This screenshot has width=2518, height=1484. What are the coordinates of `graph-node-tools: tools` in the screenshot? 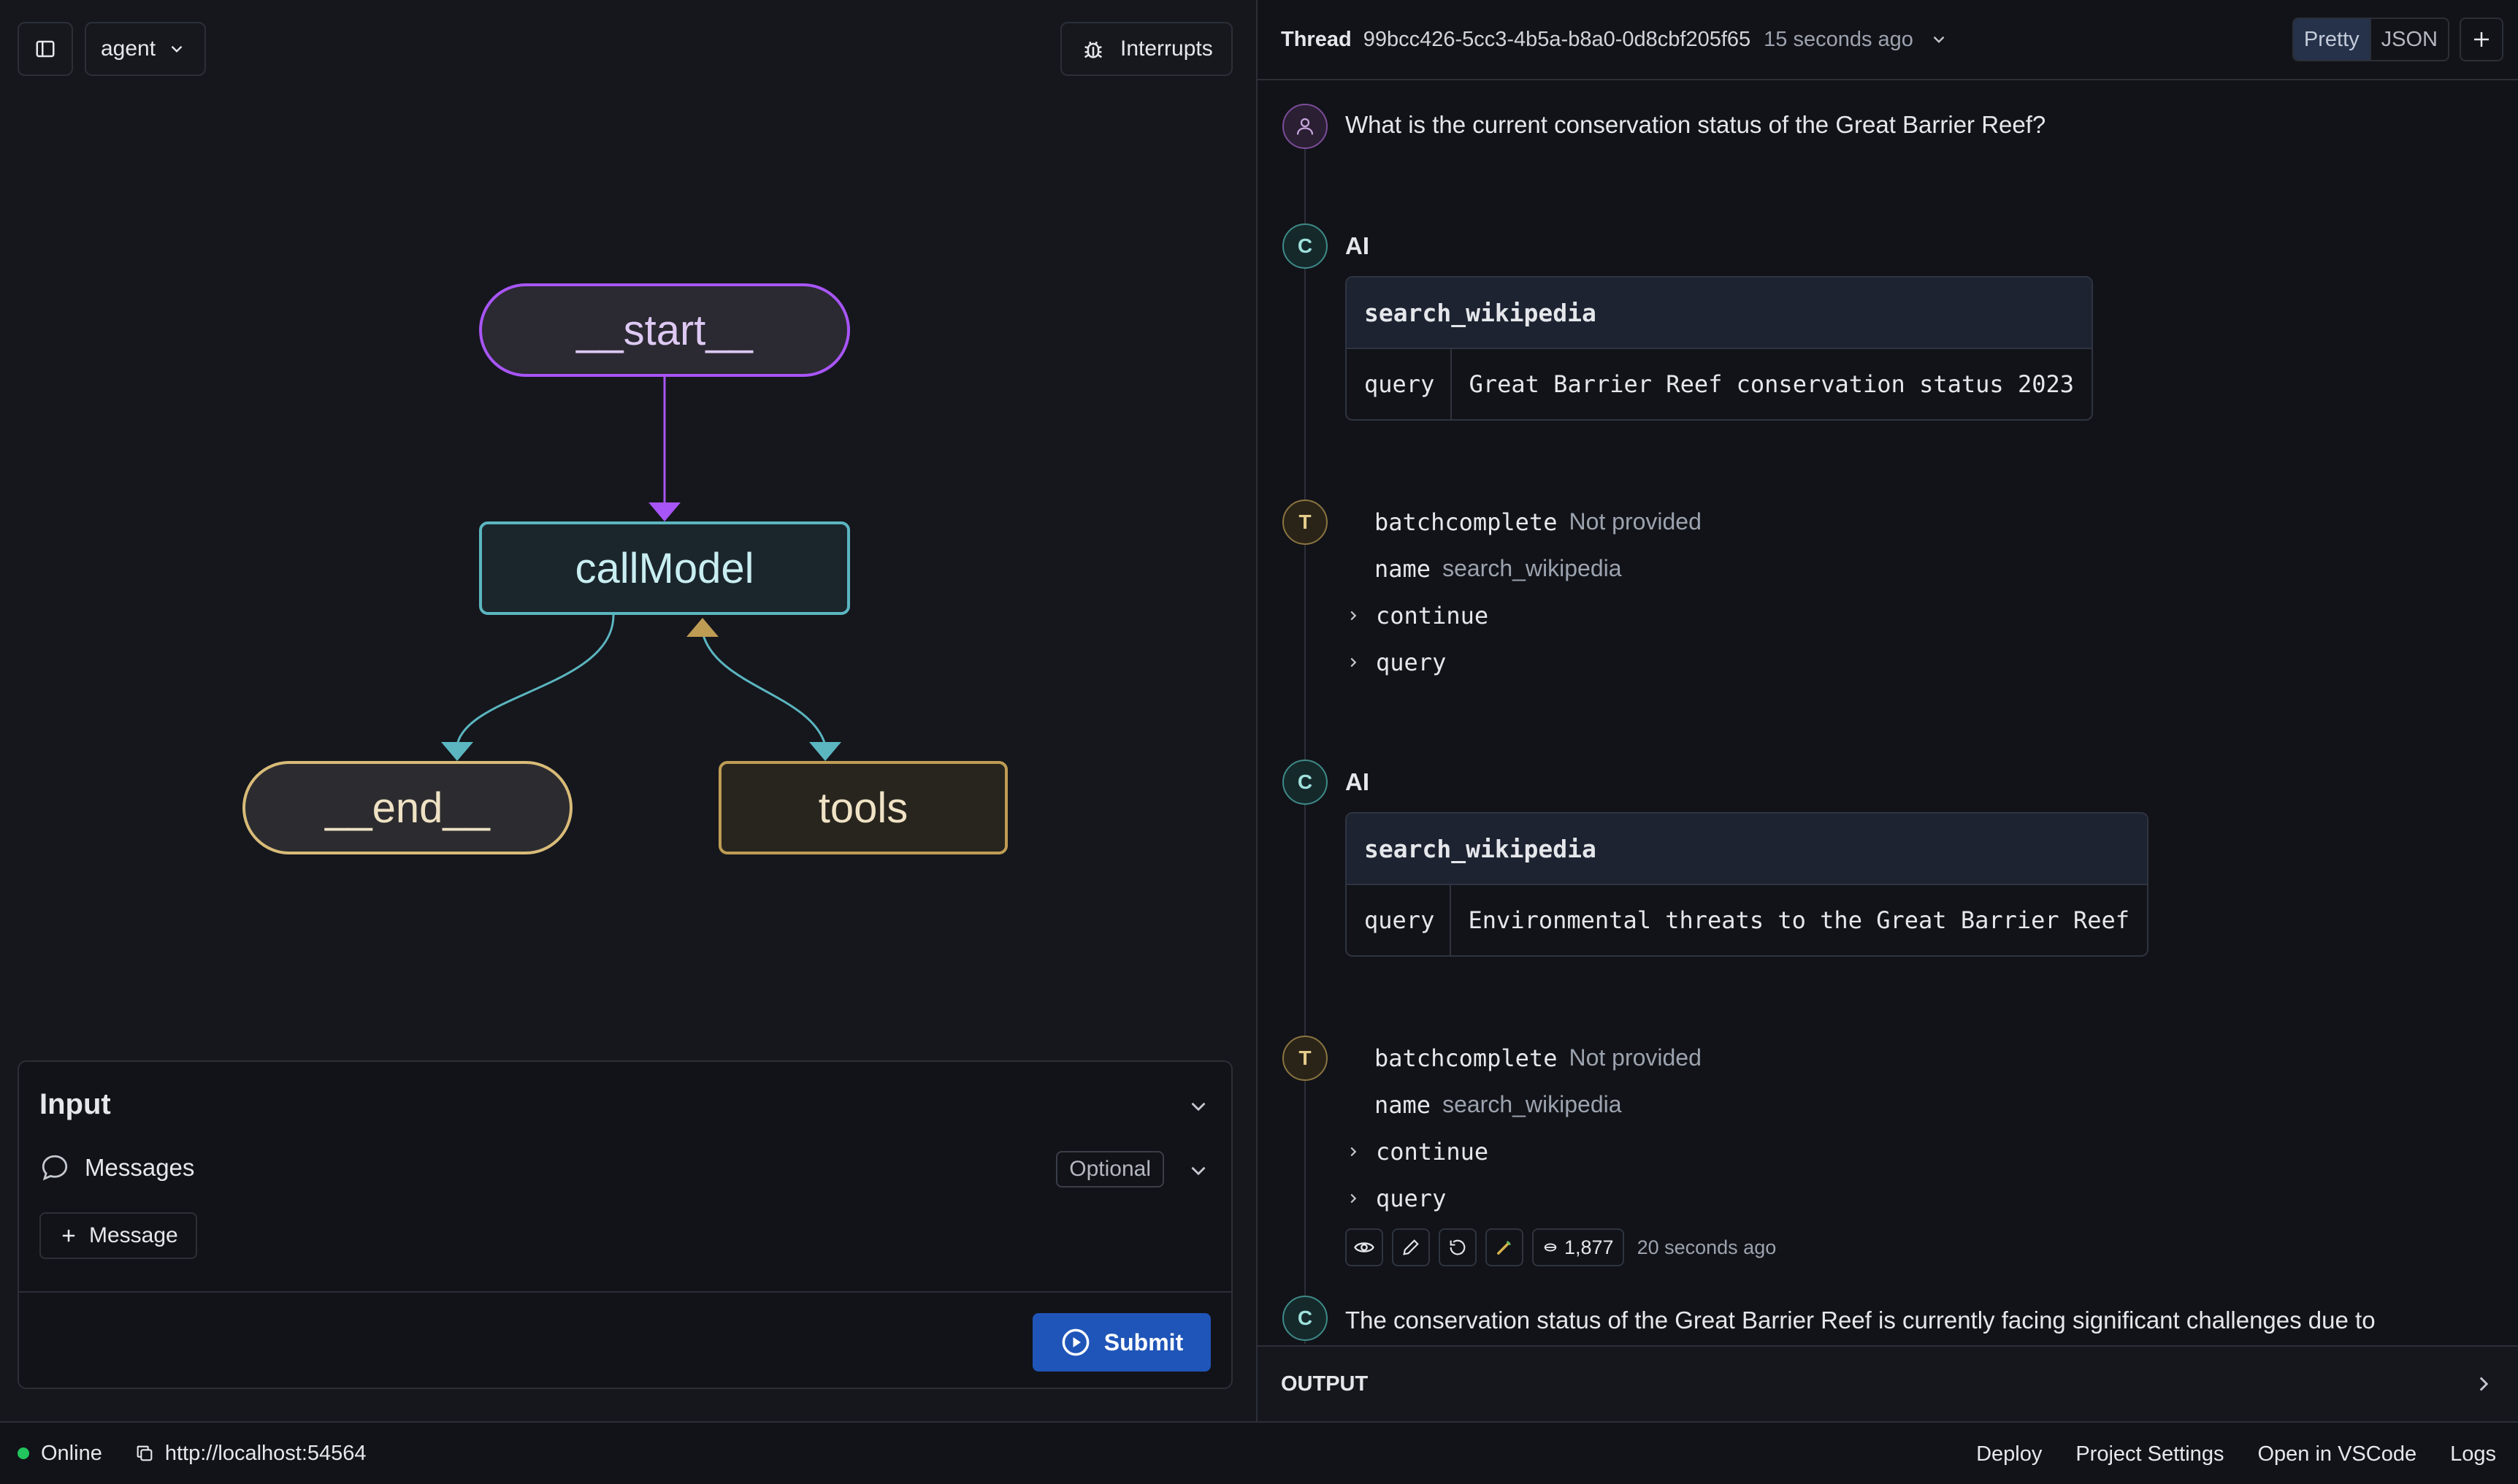 It's located at (864, 808).